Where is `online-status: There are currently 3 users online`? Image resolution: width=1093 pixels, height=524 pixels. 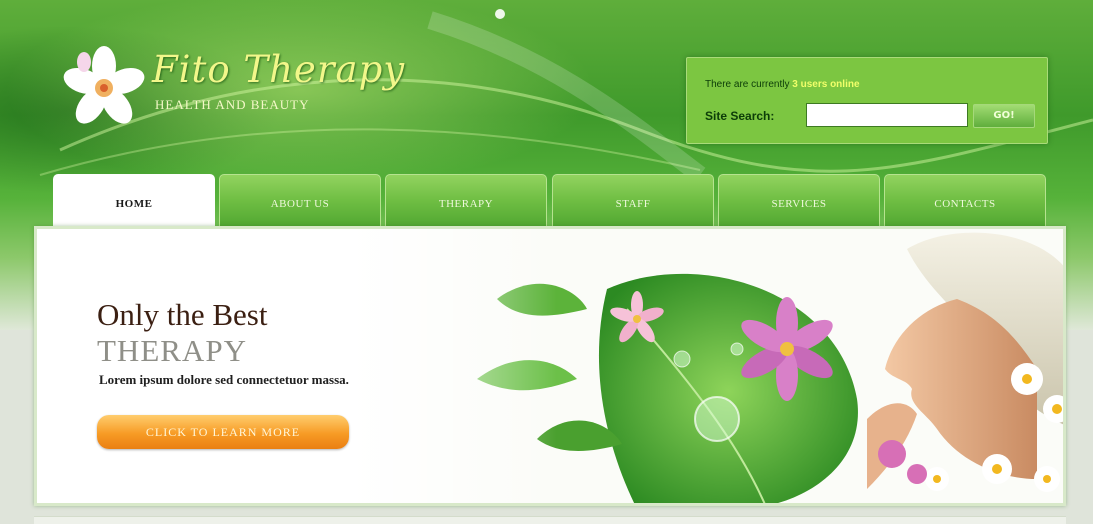
online-status: There are currently 3 users online is located at coordinates (782, 84).